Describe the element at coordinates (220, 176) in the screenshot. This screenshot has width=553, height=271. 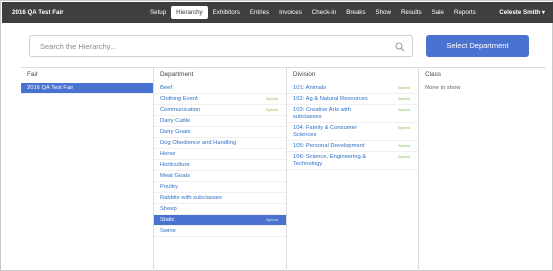
I see `department-item: Meat Goats` at that location.